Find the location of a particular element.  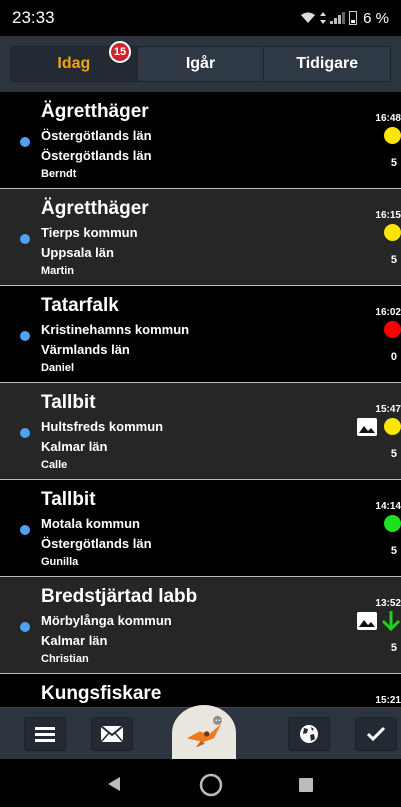

data-arrows-icon is located at coordinates (323, 18).